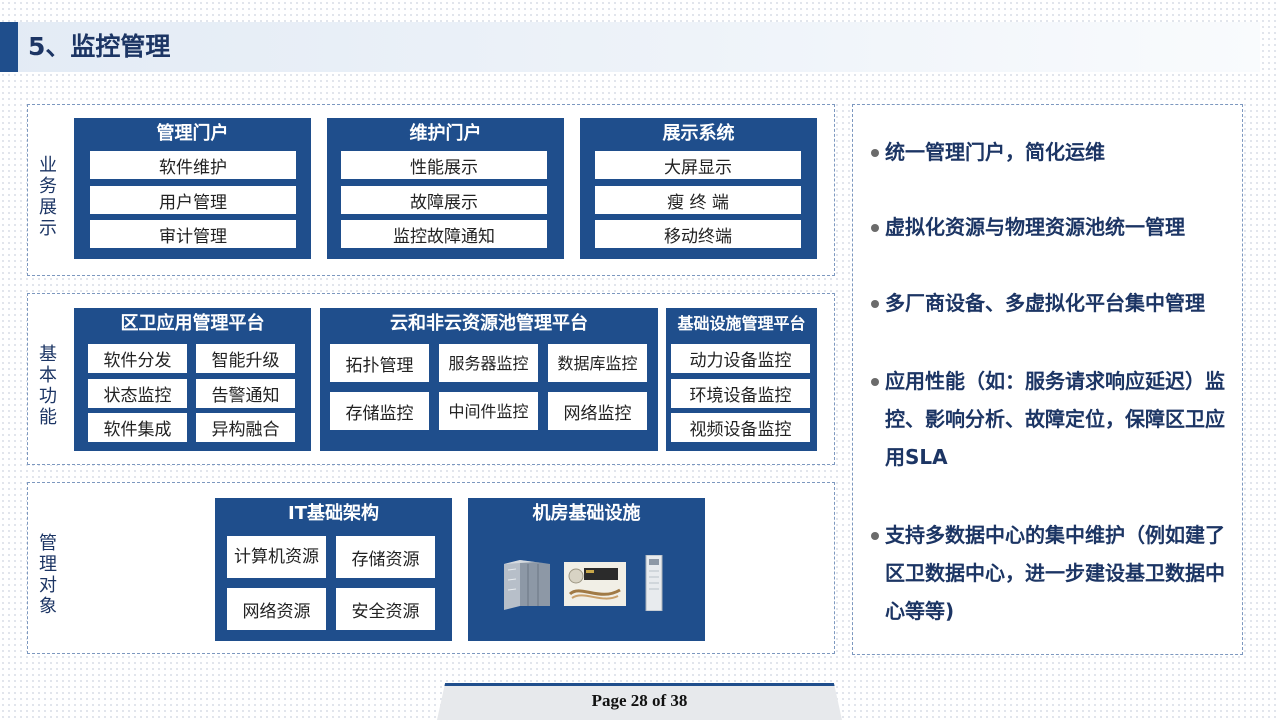 The image size is (1280, 720). Describe the element at coordinates (740, 393) in the screenshot. I see `item-environment-equipment-monitoring: 环境设备监控` at that location.